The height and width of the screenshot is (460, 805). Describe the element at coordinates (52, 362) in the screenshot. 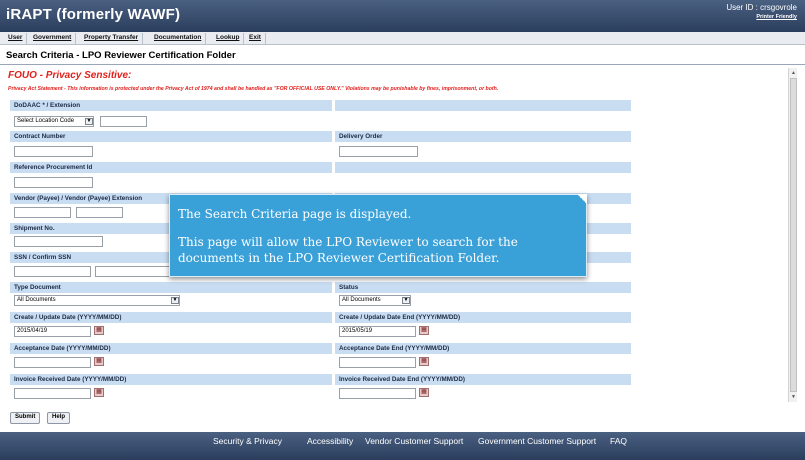

I see `acceptance-date-input` at that location.